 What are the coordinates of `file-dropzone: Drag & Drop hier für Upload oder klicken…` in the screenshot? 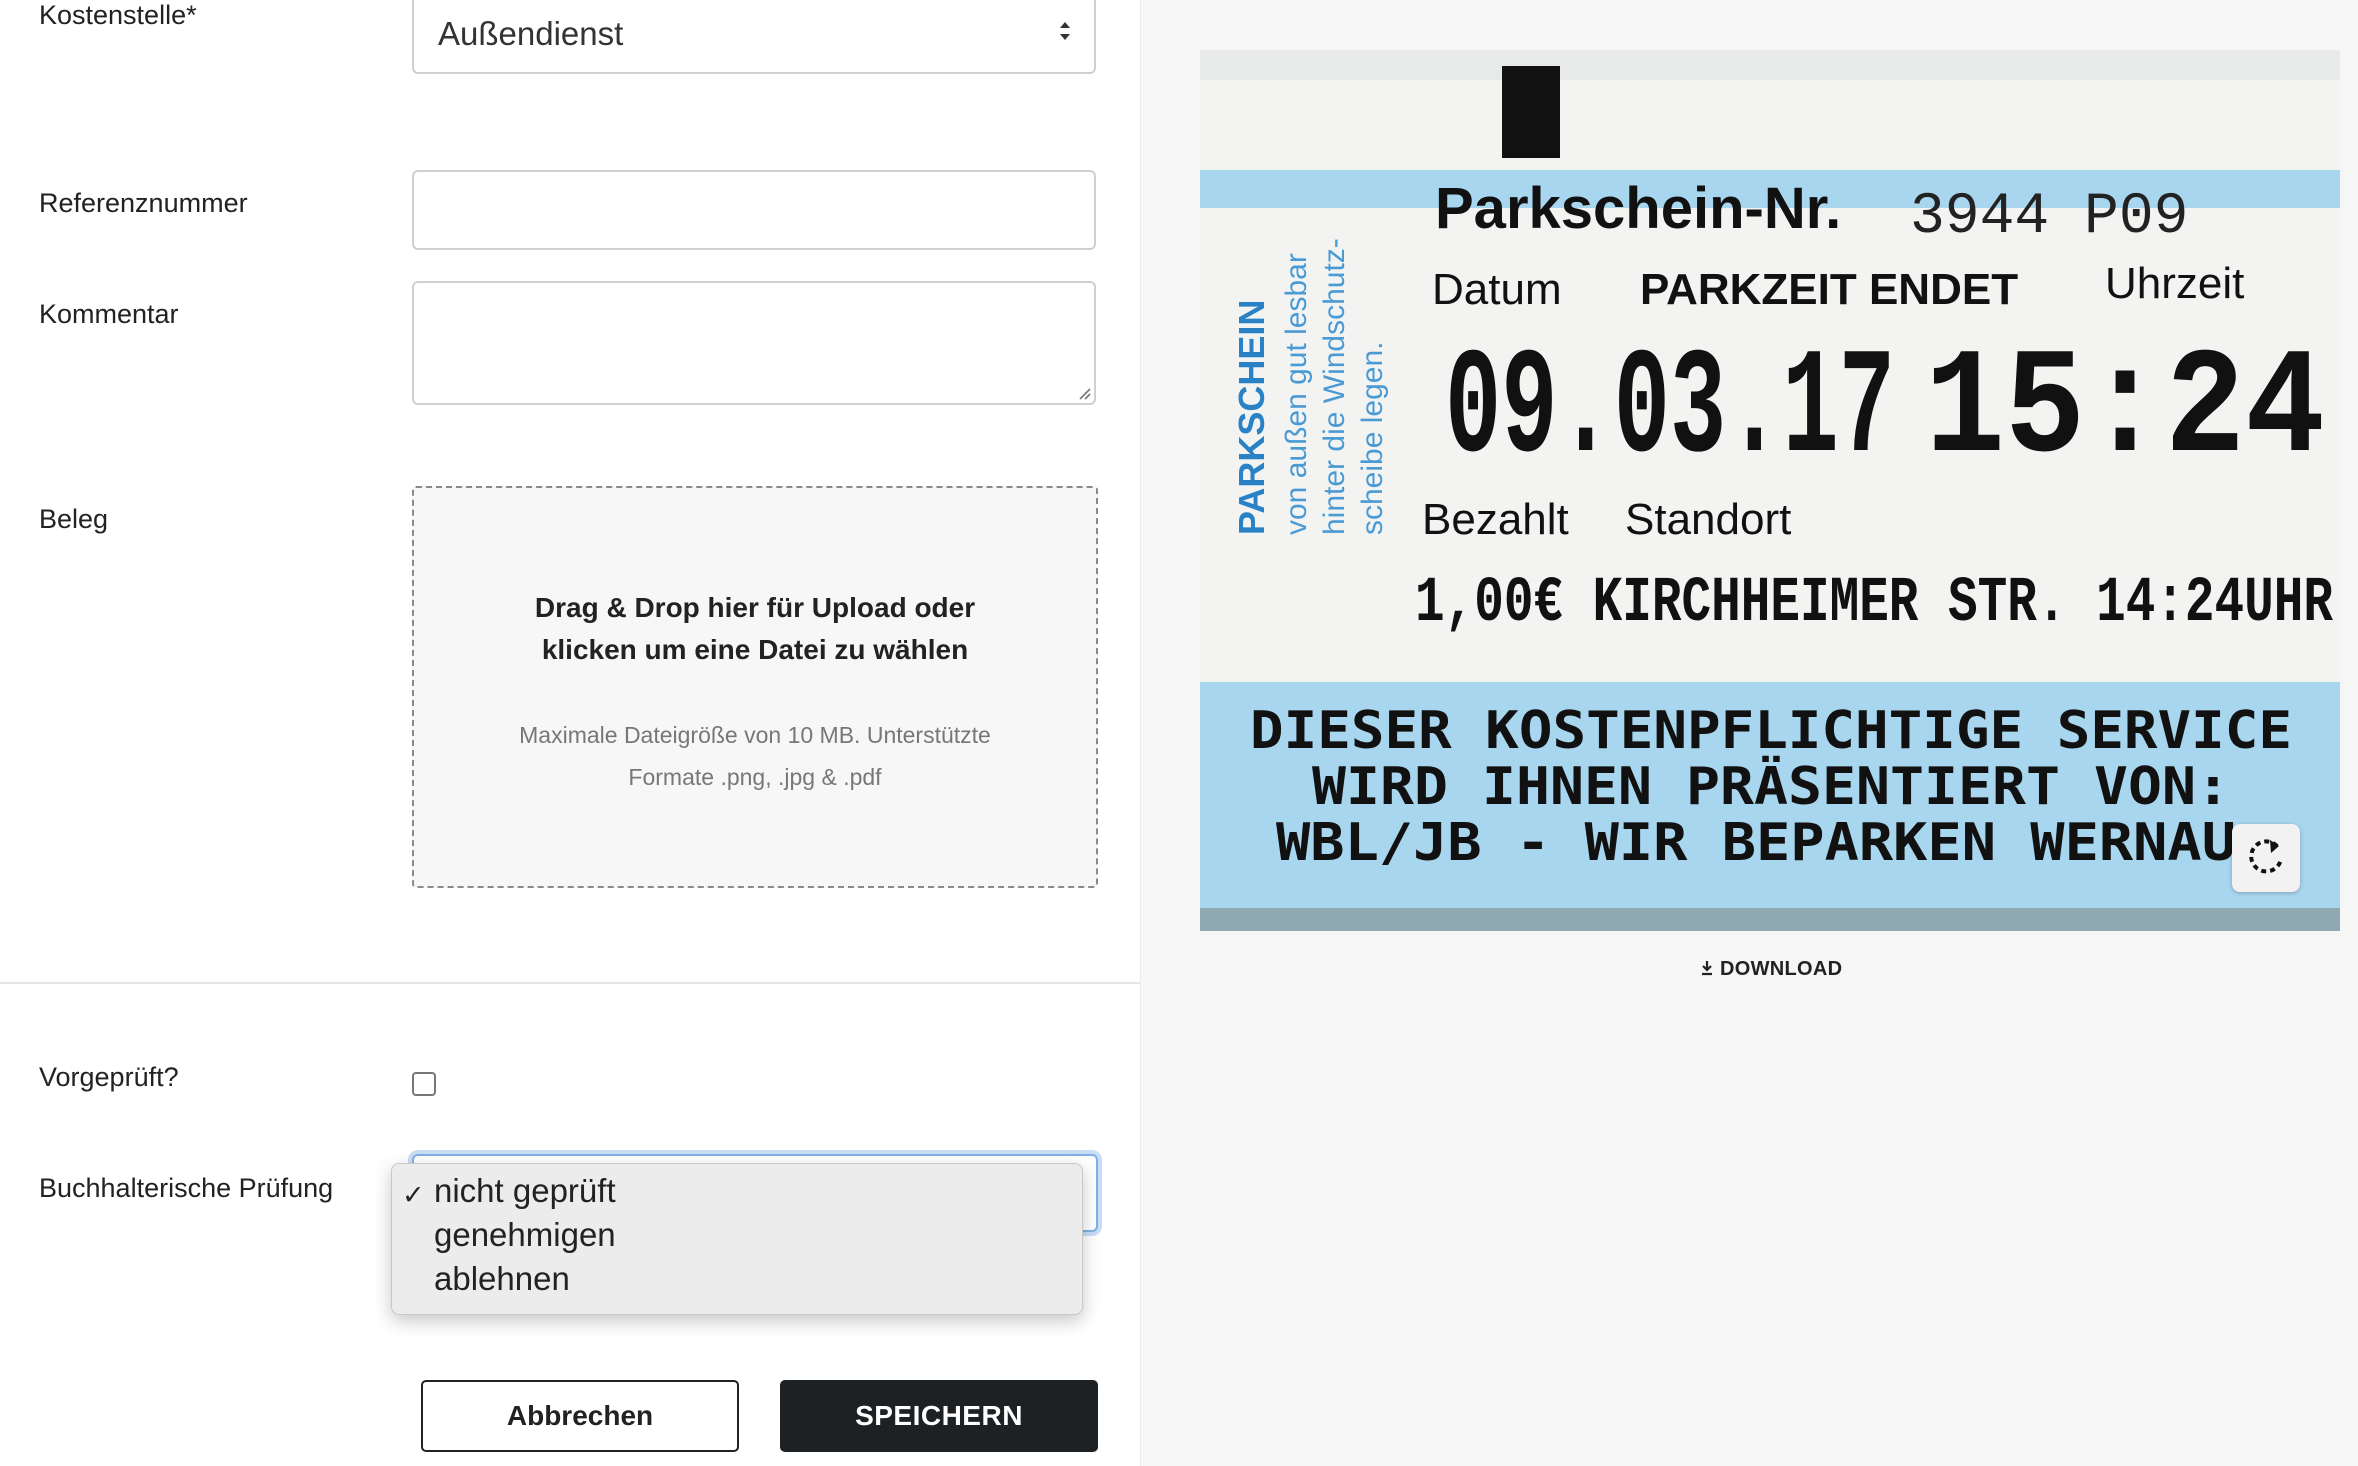 It's located at (755, 687).